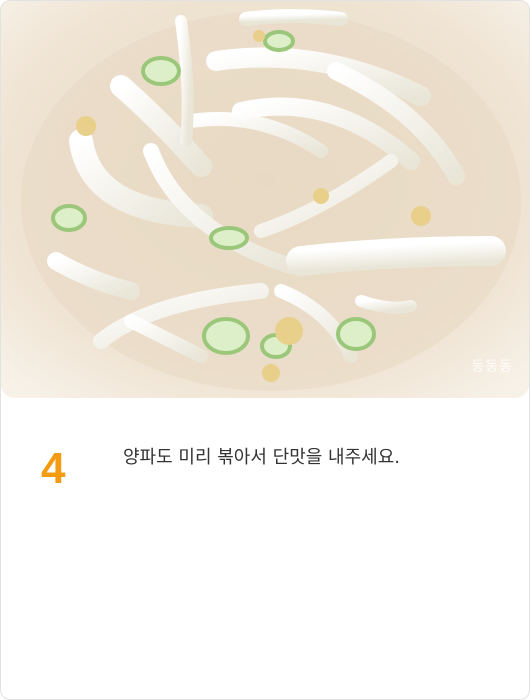 This screenshot has height=700, width=530. What do you see at coordinates (492, 367) in the screenshot?
I see `photo-watermark: 동동동` at bounding box center [492, 367].